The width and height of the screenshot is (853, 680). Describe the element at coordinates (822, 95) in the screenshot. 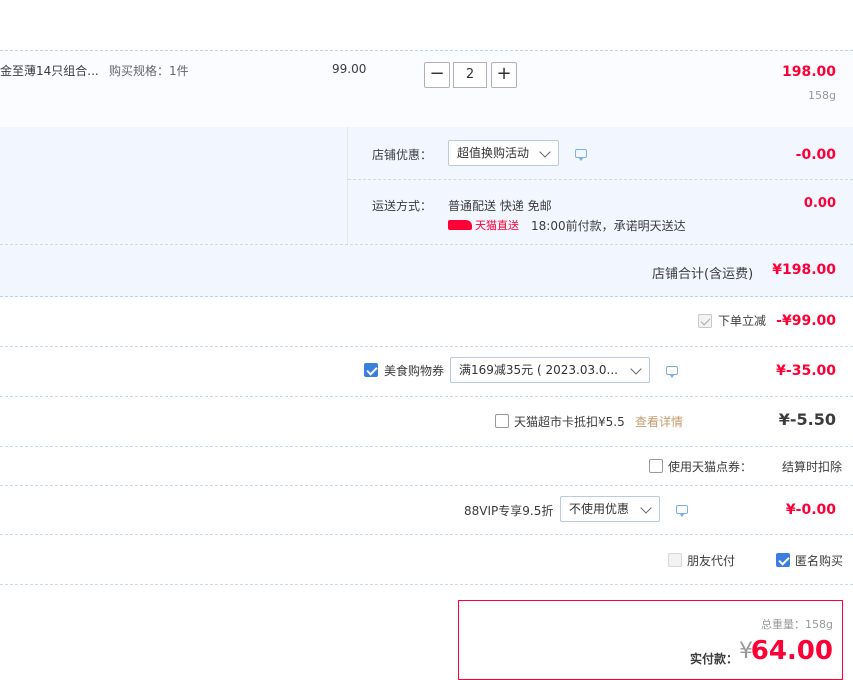

I see `item-weight: 158g` at that location.